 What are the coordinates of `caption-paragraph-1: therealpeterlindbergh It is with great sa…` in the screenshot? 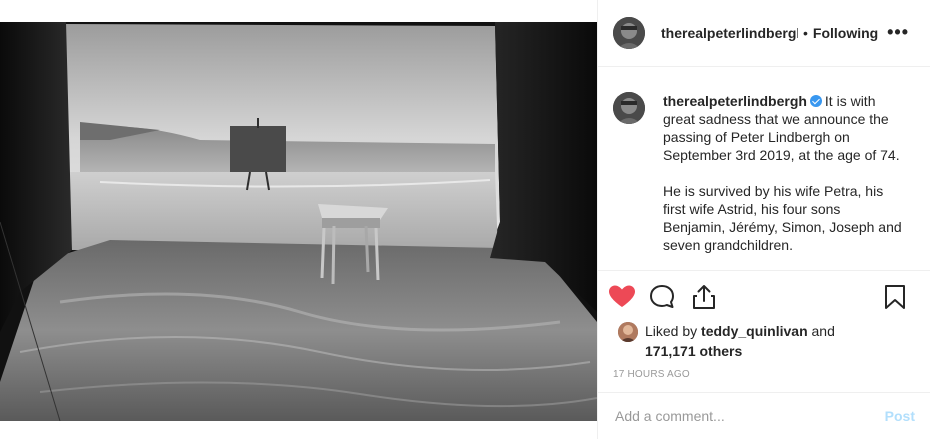 It's located at (783, 128).